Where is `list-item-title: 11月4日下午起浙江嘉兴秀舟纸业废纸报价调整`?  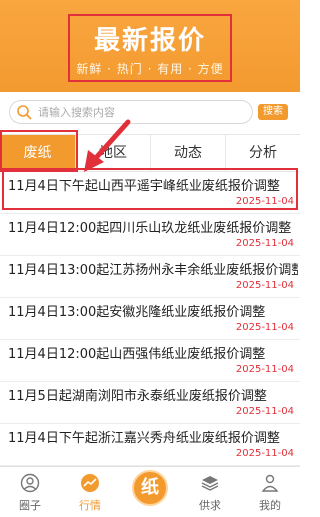
list-item-title: 11月4日下午起浙江嘉兴秀舟纸业废纸报价调整 is located at coordinates (144, 438).